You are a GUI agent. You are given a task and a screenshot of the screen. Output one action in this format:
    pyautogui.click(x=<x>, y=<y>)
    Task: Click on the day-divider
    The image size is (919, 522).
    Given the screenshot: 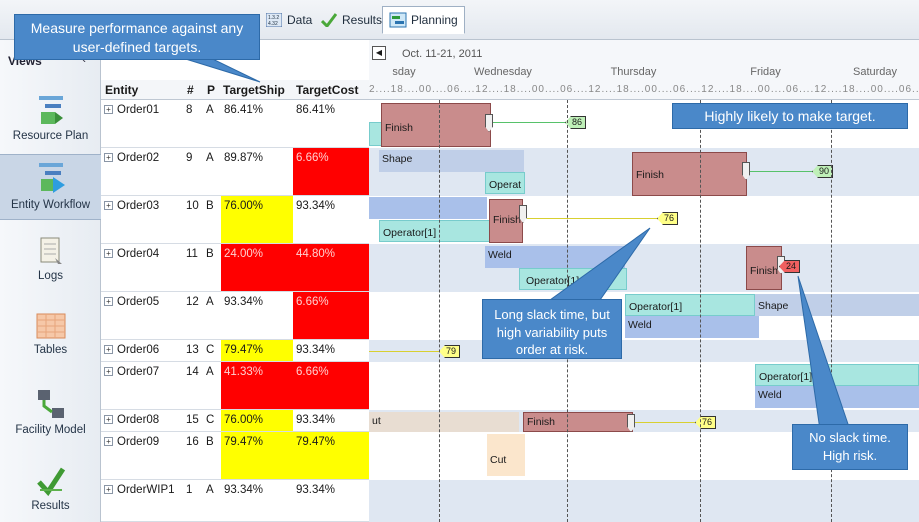 What is the action you would take?
    pyautogui.click(x=700, y=311)
    